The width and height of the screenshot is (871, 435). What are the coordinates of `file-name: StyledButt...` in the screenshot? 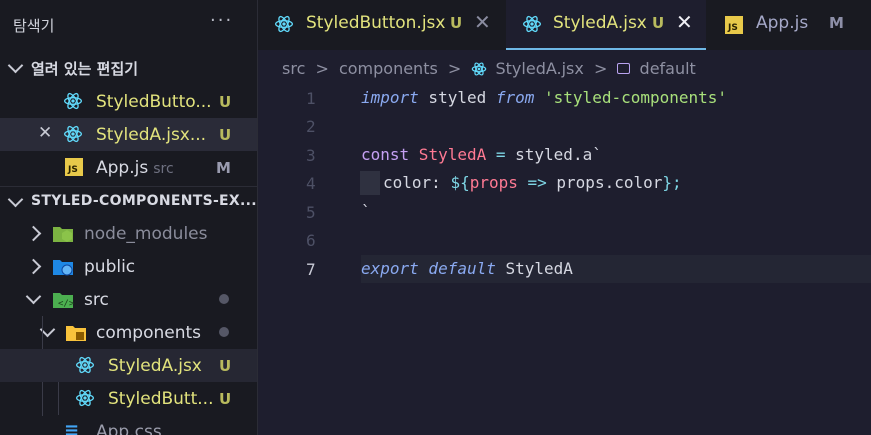 It's located at (161, 399).